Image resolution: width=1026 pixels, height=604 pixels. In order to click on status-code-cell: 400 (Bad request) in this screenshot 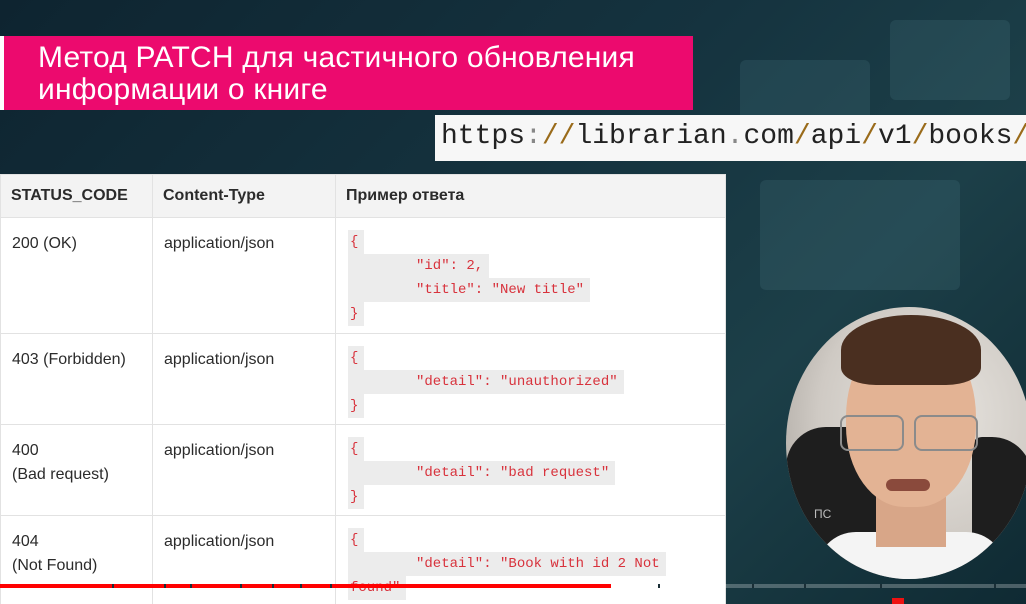, I will do `click(76, 470)`.